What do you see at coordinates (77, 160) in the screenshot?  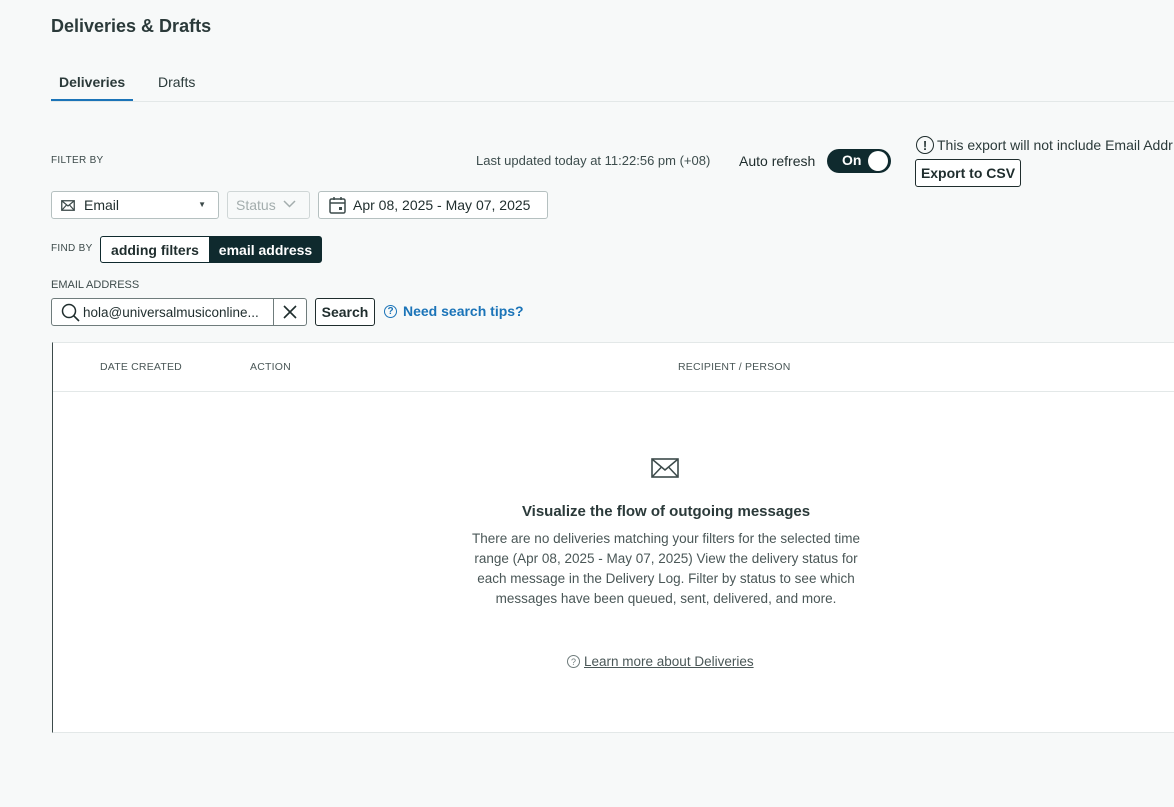 I see `filter-by-label: FILTER BY` at bounding box center [77, 160].